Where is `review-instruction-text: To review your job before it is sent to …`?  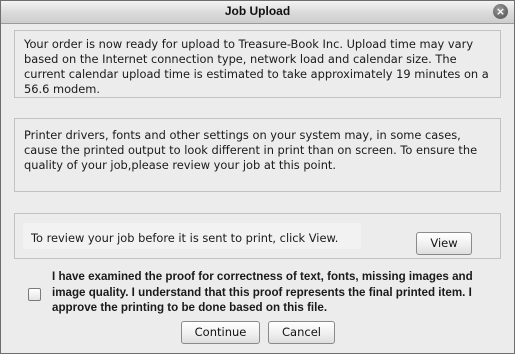
review-instruction-text: To review your job before it is sent to … is located at coordinates (185, 238).